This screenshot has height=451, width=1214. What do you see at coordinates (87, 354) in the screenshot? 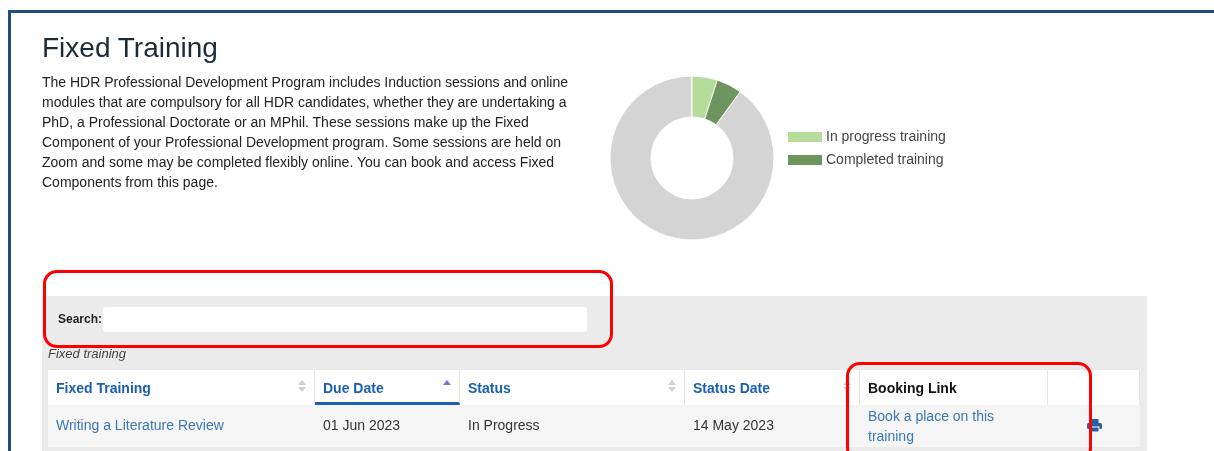
I see `table-caption: Fixed training` at bounding box center [87, 354].